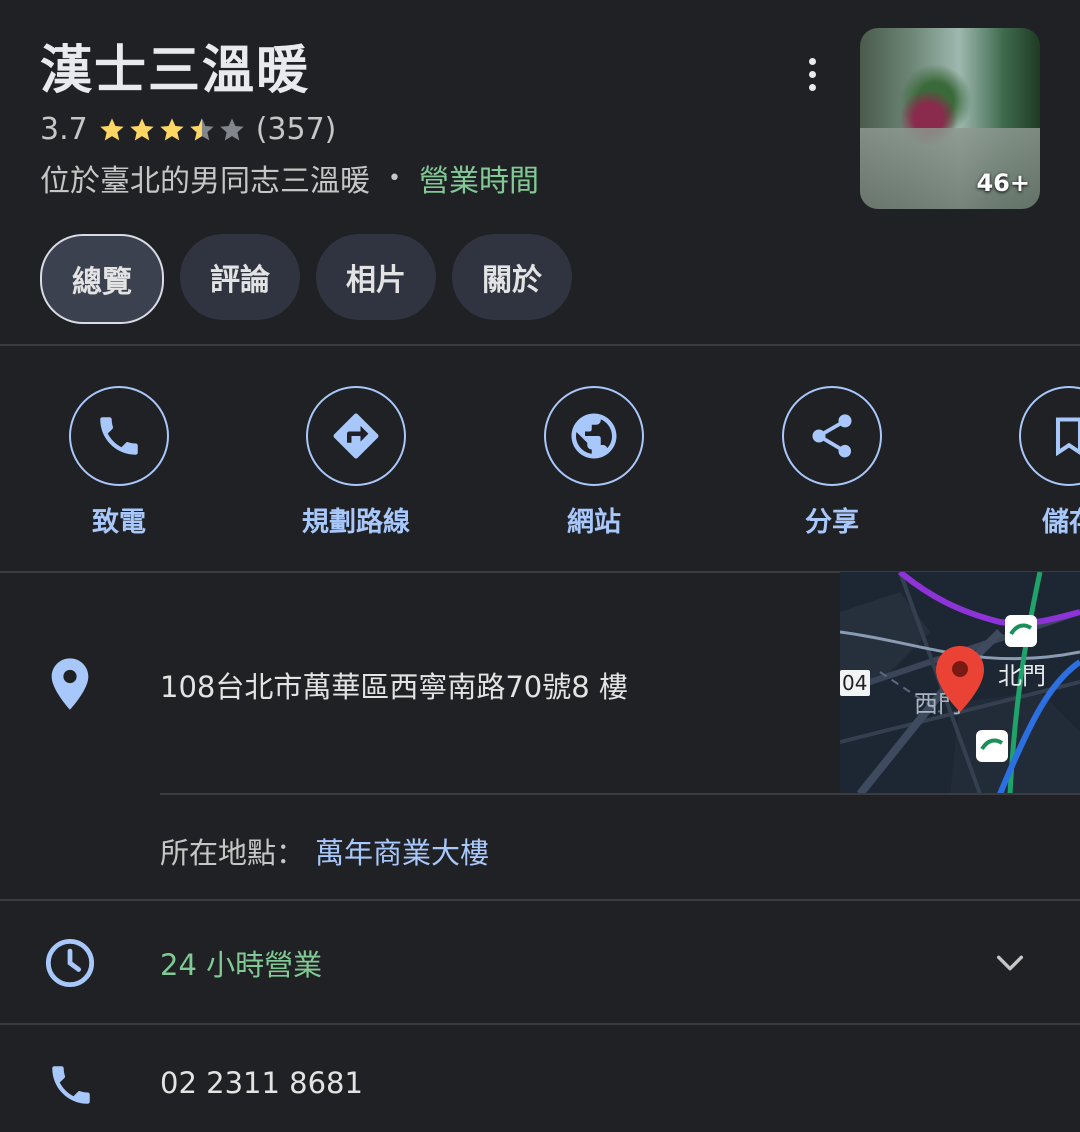 The image size is (1080, 1132). I want to click on located-in-row: 所在地點： 萬年商業大樓, so click(324, 851).